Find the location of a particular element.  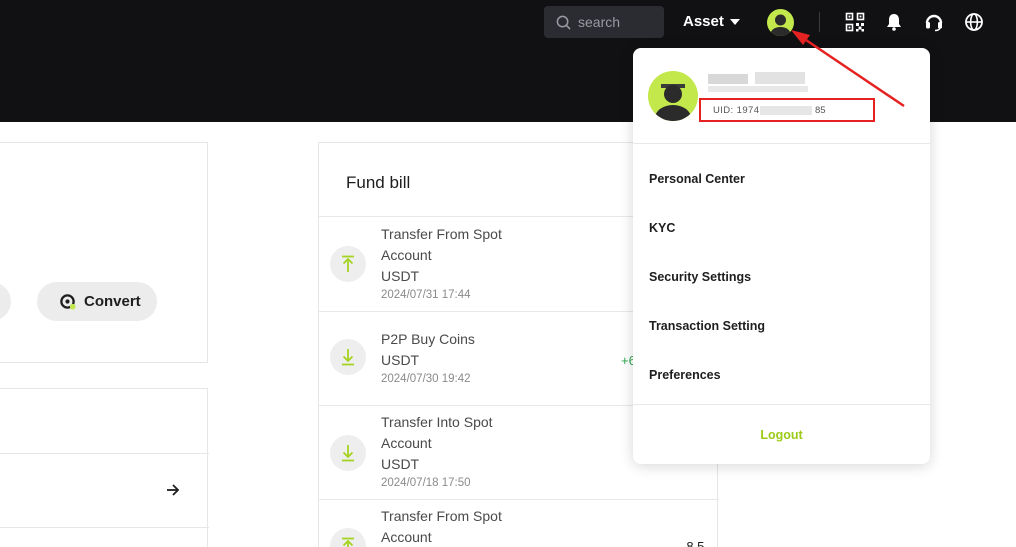

asset-menu: Asset is located at coordinates (711, 21).